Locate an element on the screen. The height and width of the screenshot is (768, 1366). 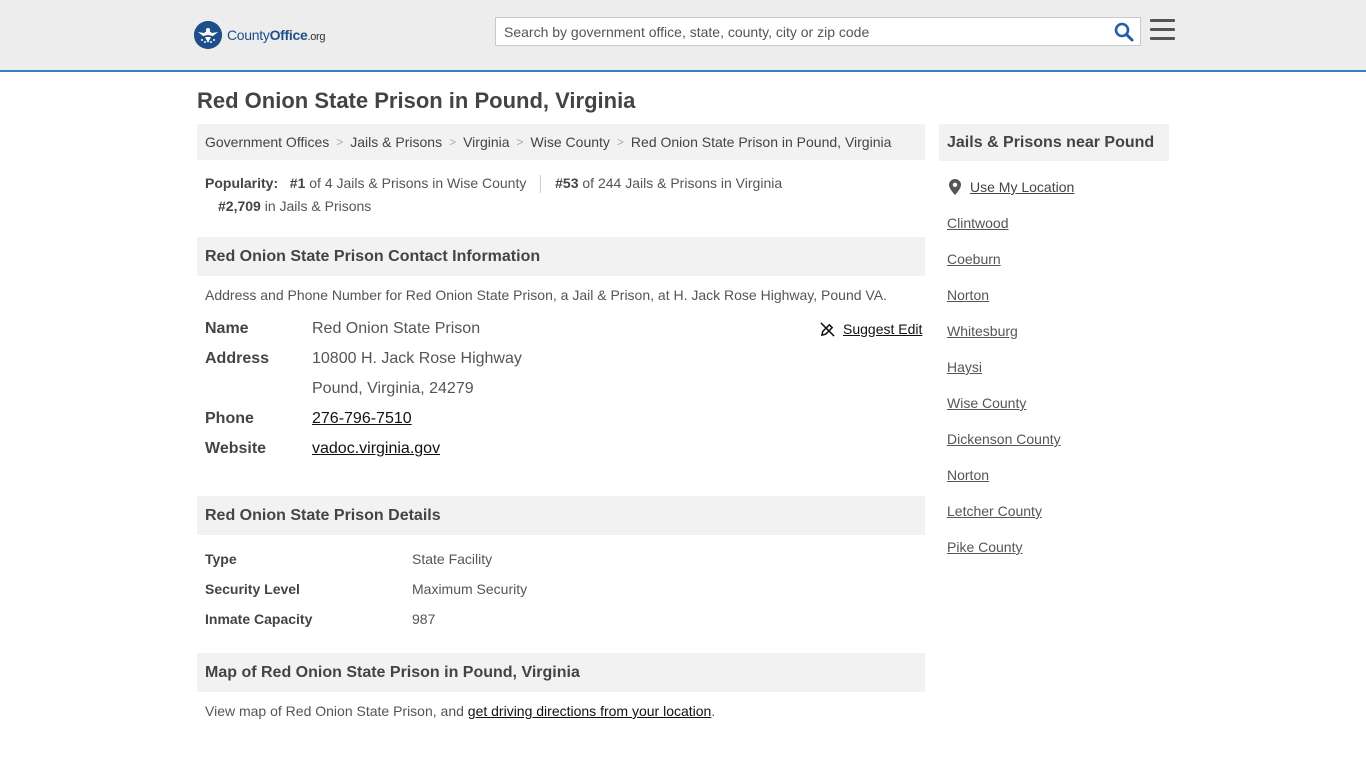
hamburger-menu-icon is located at coordinates (1162, 30).